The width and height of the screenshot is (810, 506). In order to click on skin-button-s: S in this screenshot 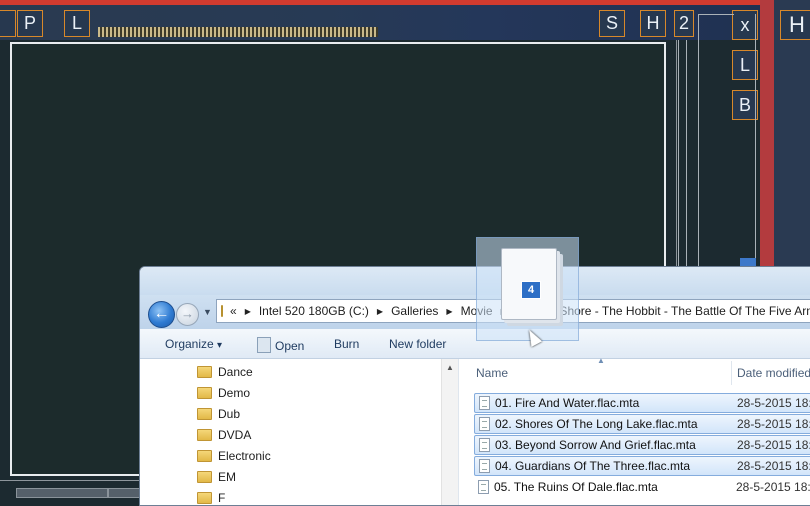, I will do `click(612, 23)`.